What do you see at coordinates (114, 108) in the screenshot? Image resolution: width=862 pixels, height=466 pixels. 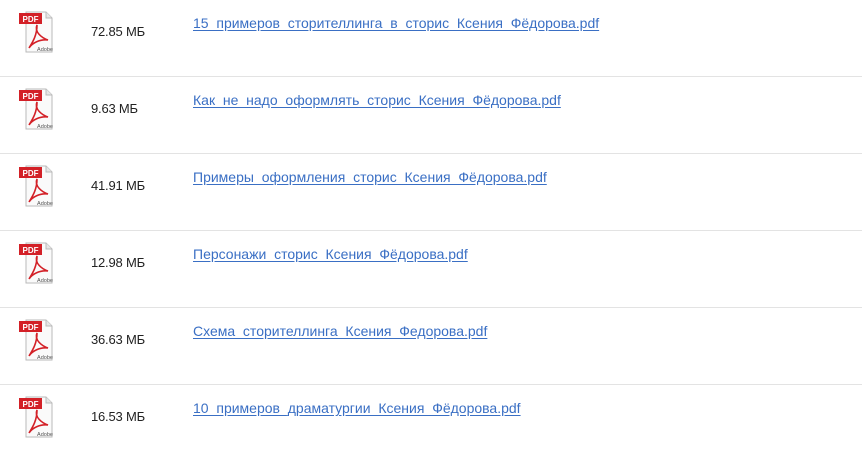 I see `file-size: 9.63 МБ` at bounding box center [114, 108].